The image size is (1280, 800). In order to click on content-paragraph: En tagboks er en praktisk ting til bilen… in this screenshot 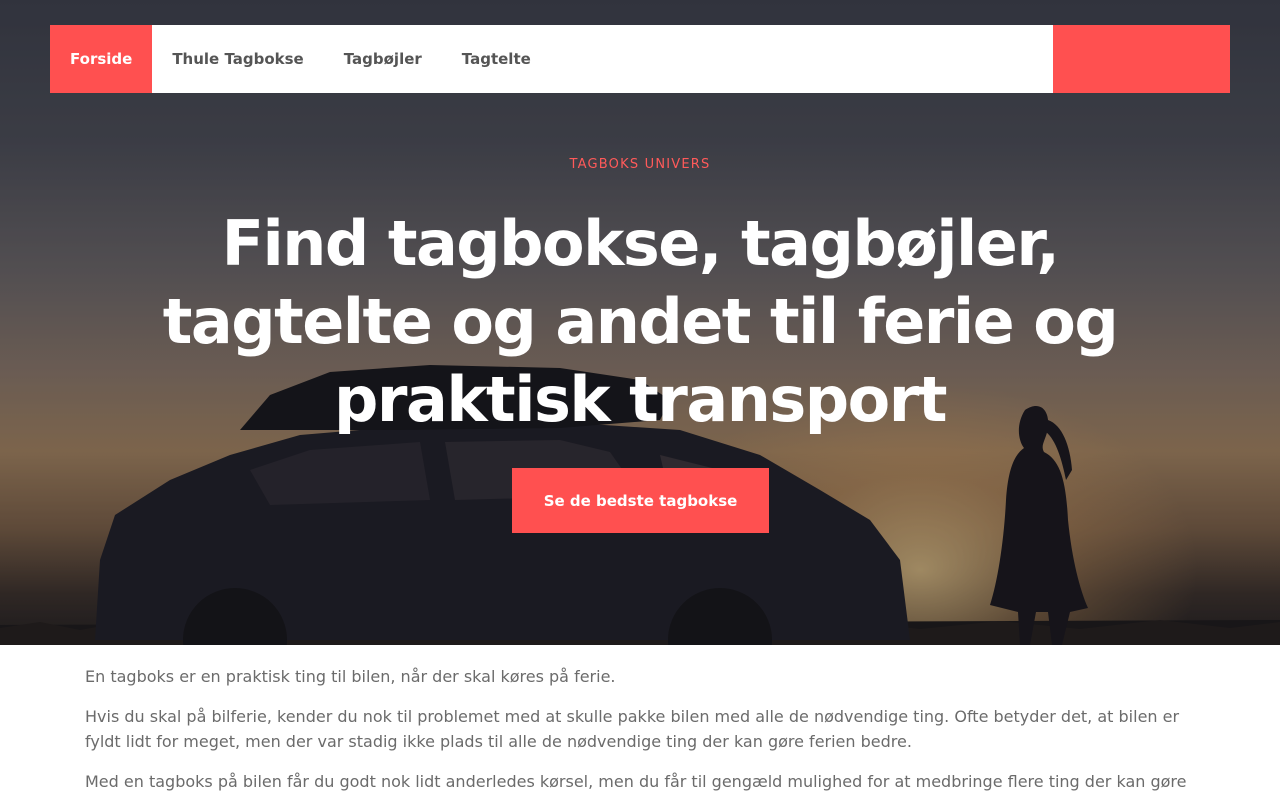, I will do `click(350, 676)`.